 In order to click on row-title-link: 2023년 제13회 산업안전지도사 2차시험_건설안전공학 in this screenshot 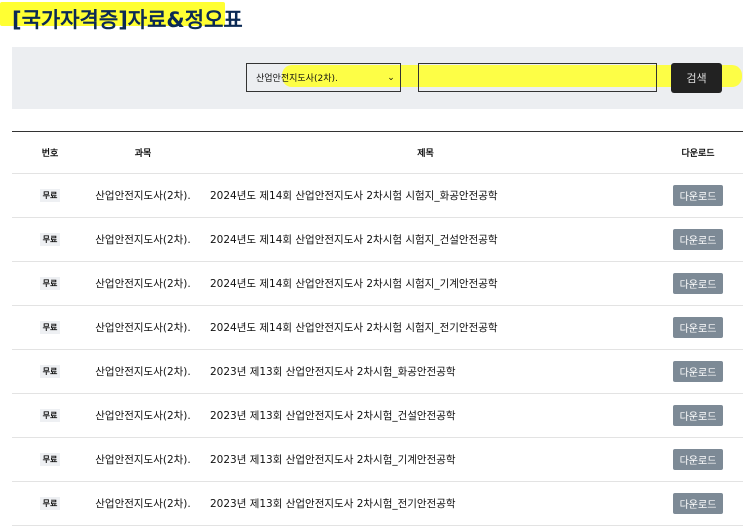, I will do `click(425, 415)`.